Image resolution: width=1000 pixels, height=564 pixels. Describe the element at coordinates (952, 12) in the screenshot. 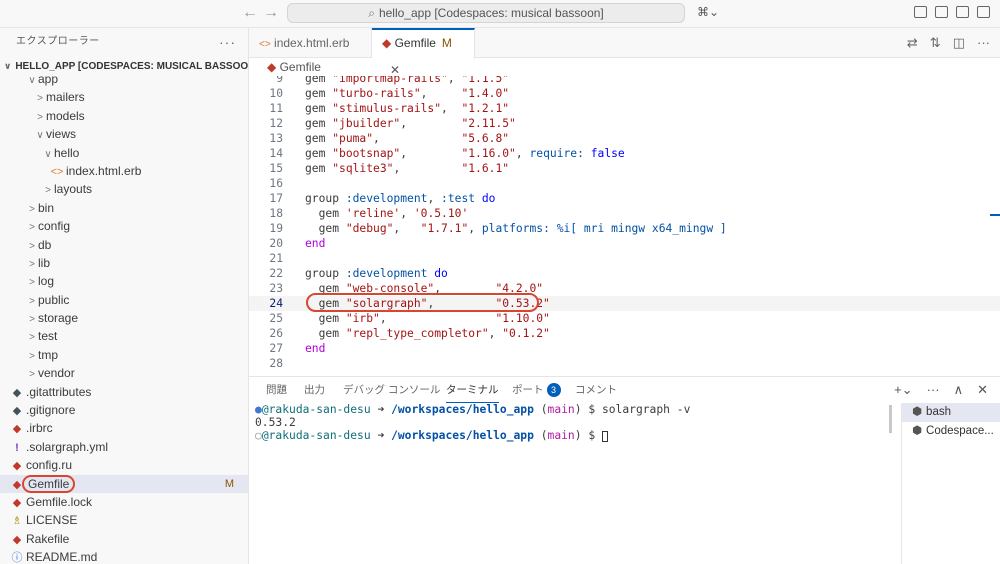

I see `layout-controls` at that location.